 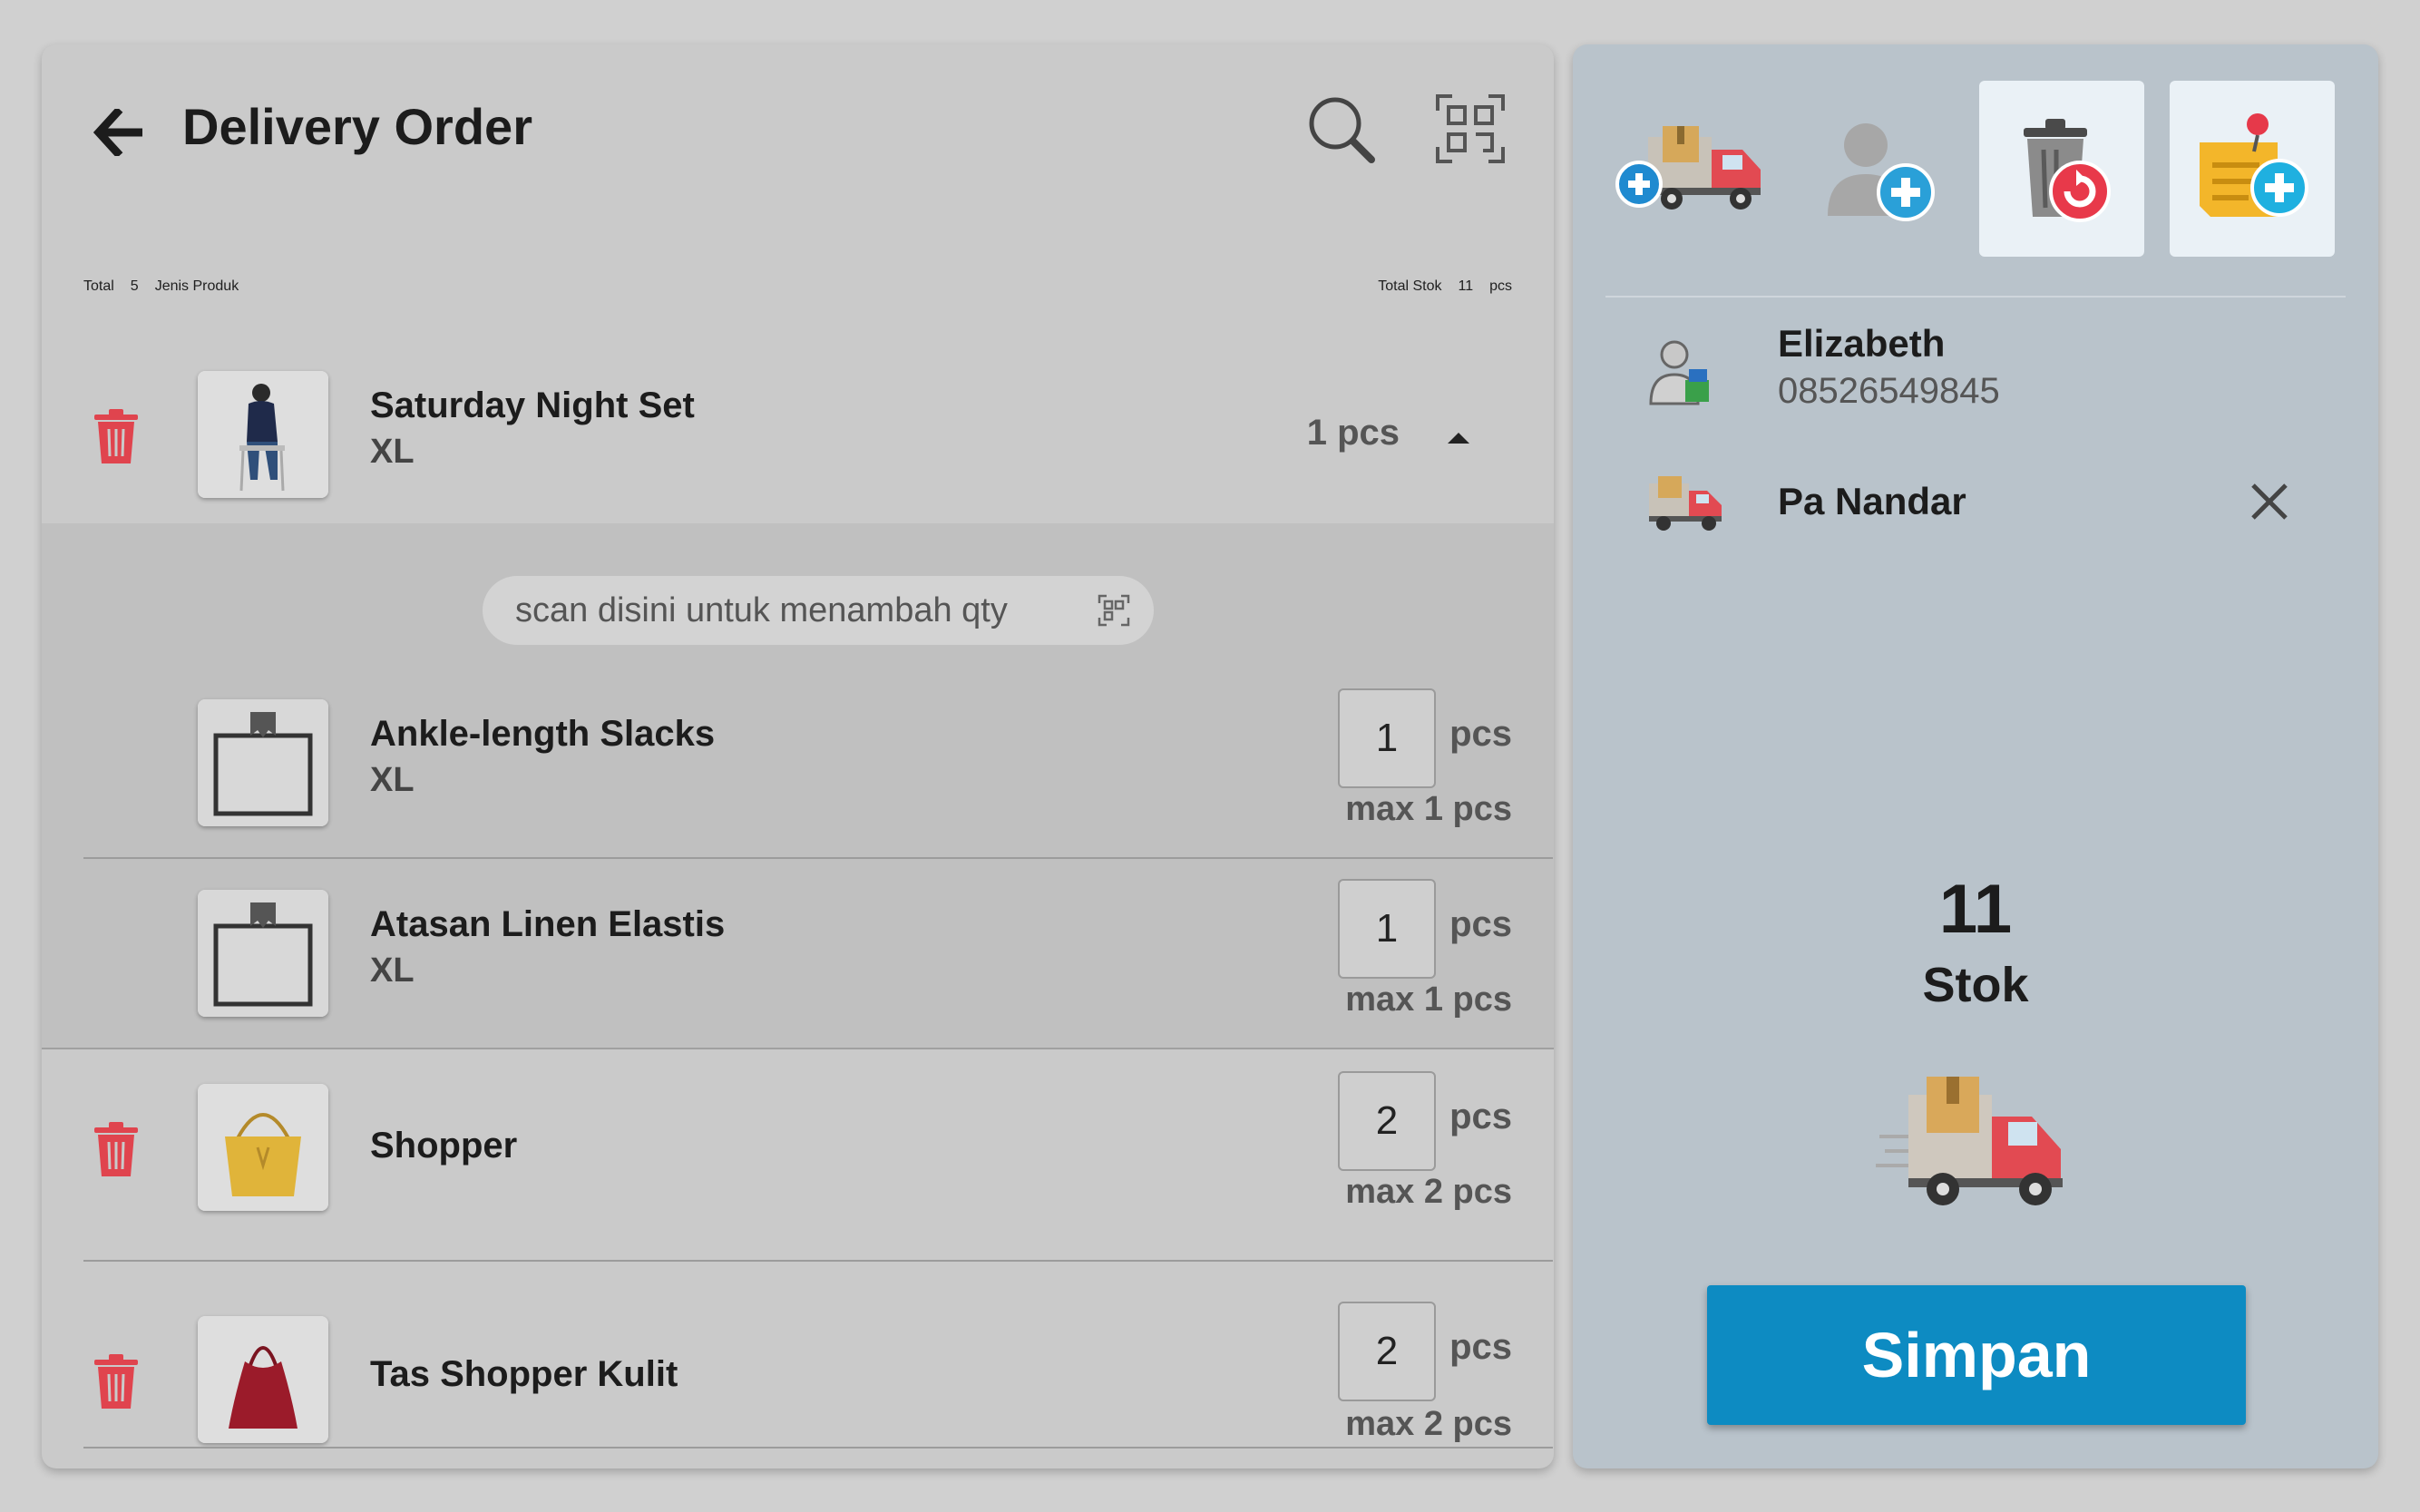 I want to click on stock-unit: pcs, so click(x=1500, y=286).